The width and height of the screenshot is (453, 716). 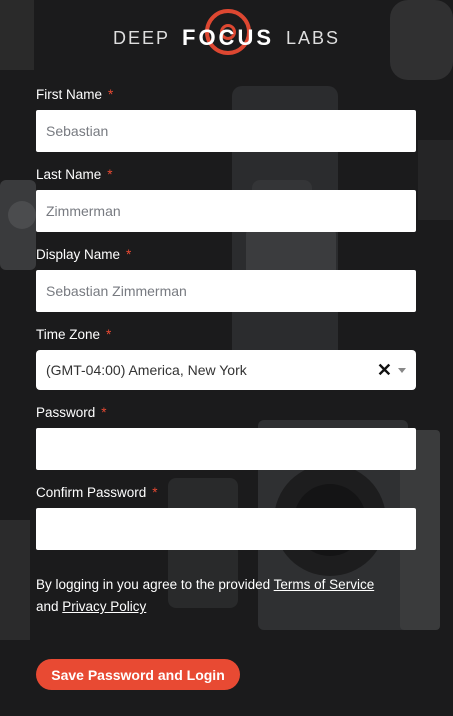 I want to click on brand-logo: DEEP FOCUS LABS, so click(x=226, y=37).